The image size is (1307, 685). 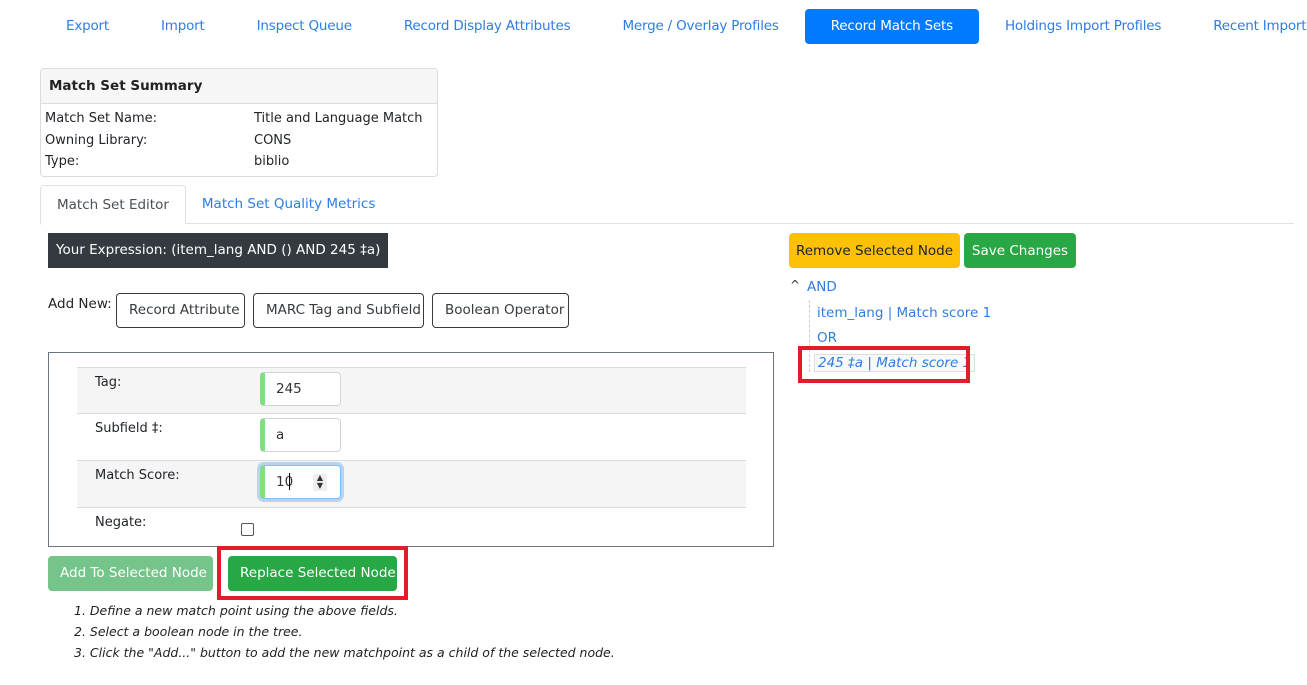 What do you see at coordinates (300, 435) in the screenshot?
I see `subfield-input` at bounding box center [300, 435].